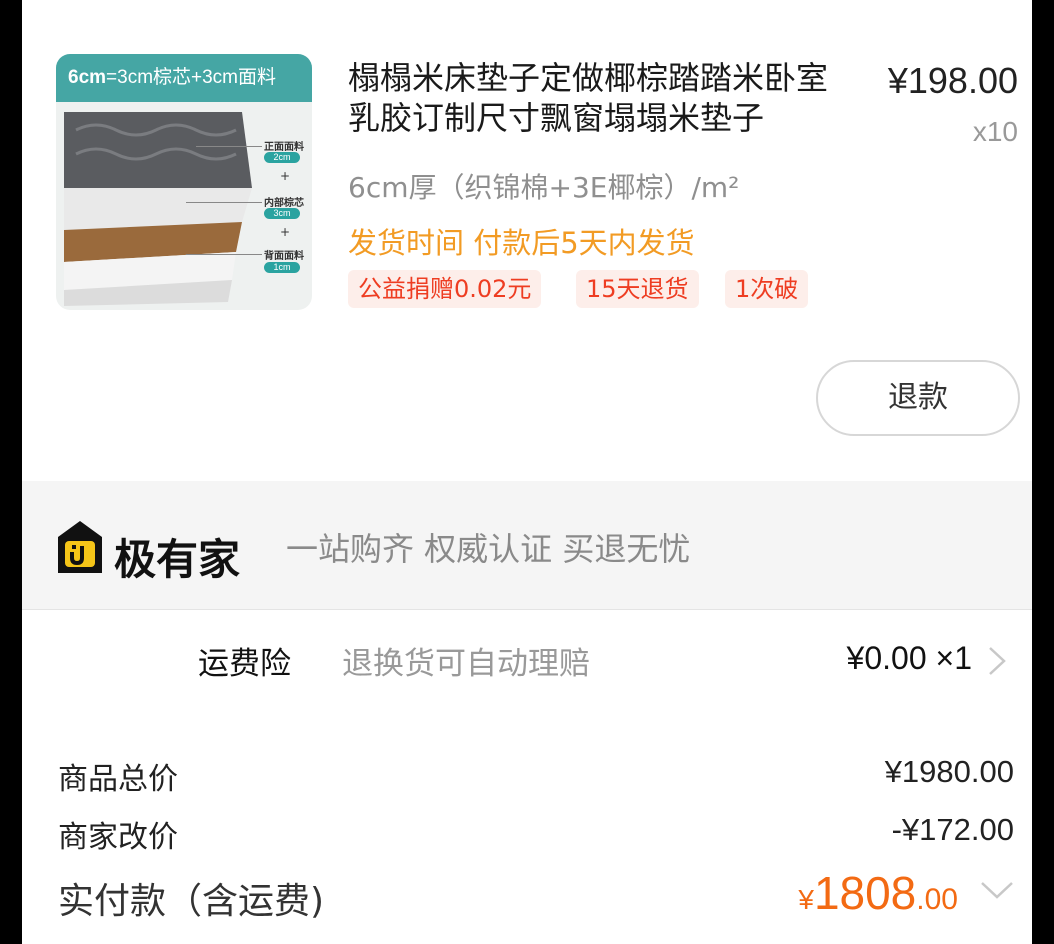 The height and width of the screenshot is (944, 1054). I want to click on product-quantity: x10, so click(995, 131).